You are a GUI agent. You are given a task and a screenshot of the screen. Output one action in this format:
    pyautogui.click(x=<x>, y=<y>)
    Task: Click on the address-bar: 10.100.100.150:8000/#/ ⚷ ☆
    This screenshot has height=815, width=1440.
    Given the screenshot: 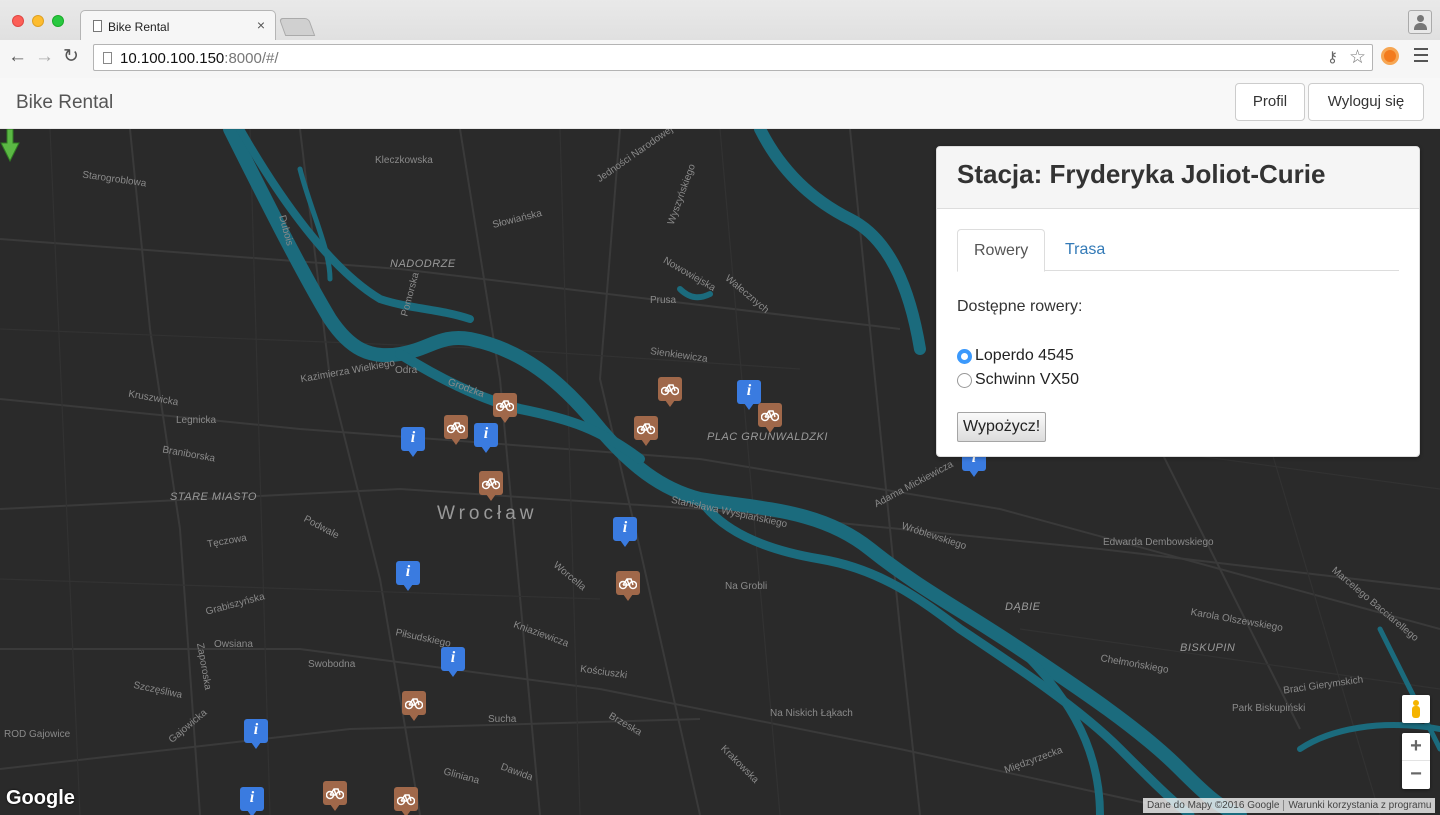 What is the action you would take?
    pyautogui.click(x=733, y=57)
    